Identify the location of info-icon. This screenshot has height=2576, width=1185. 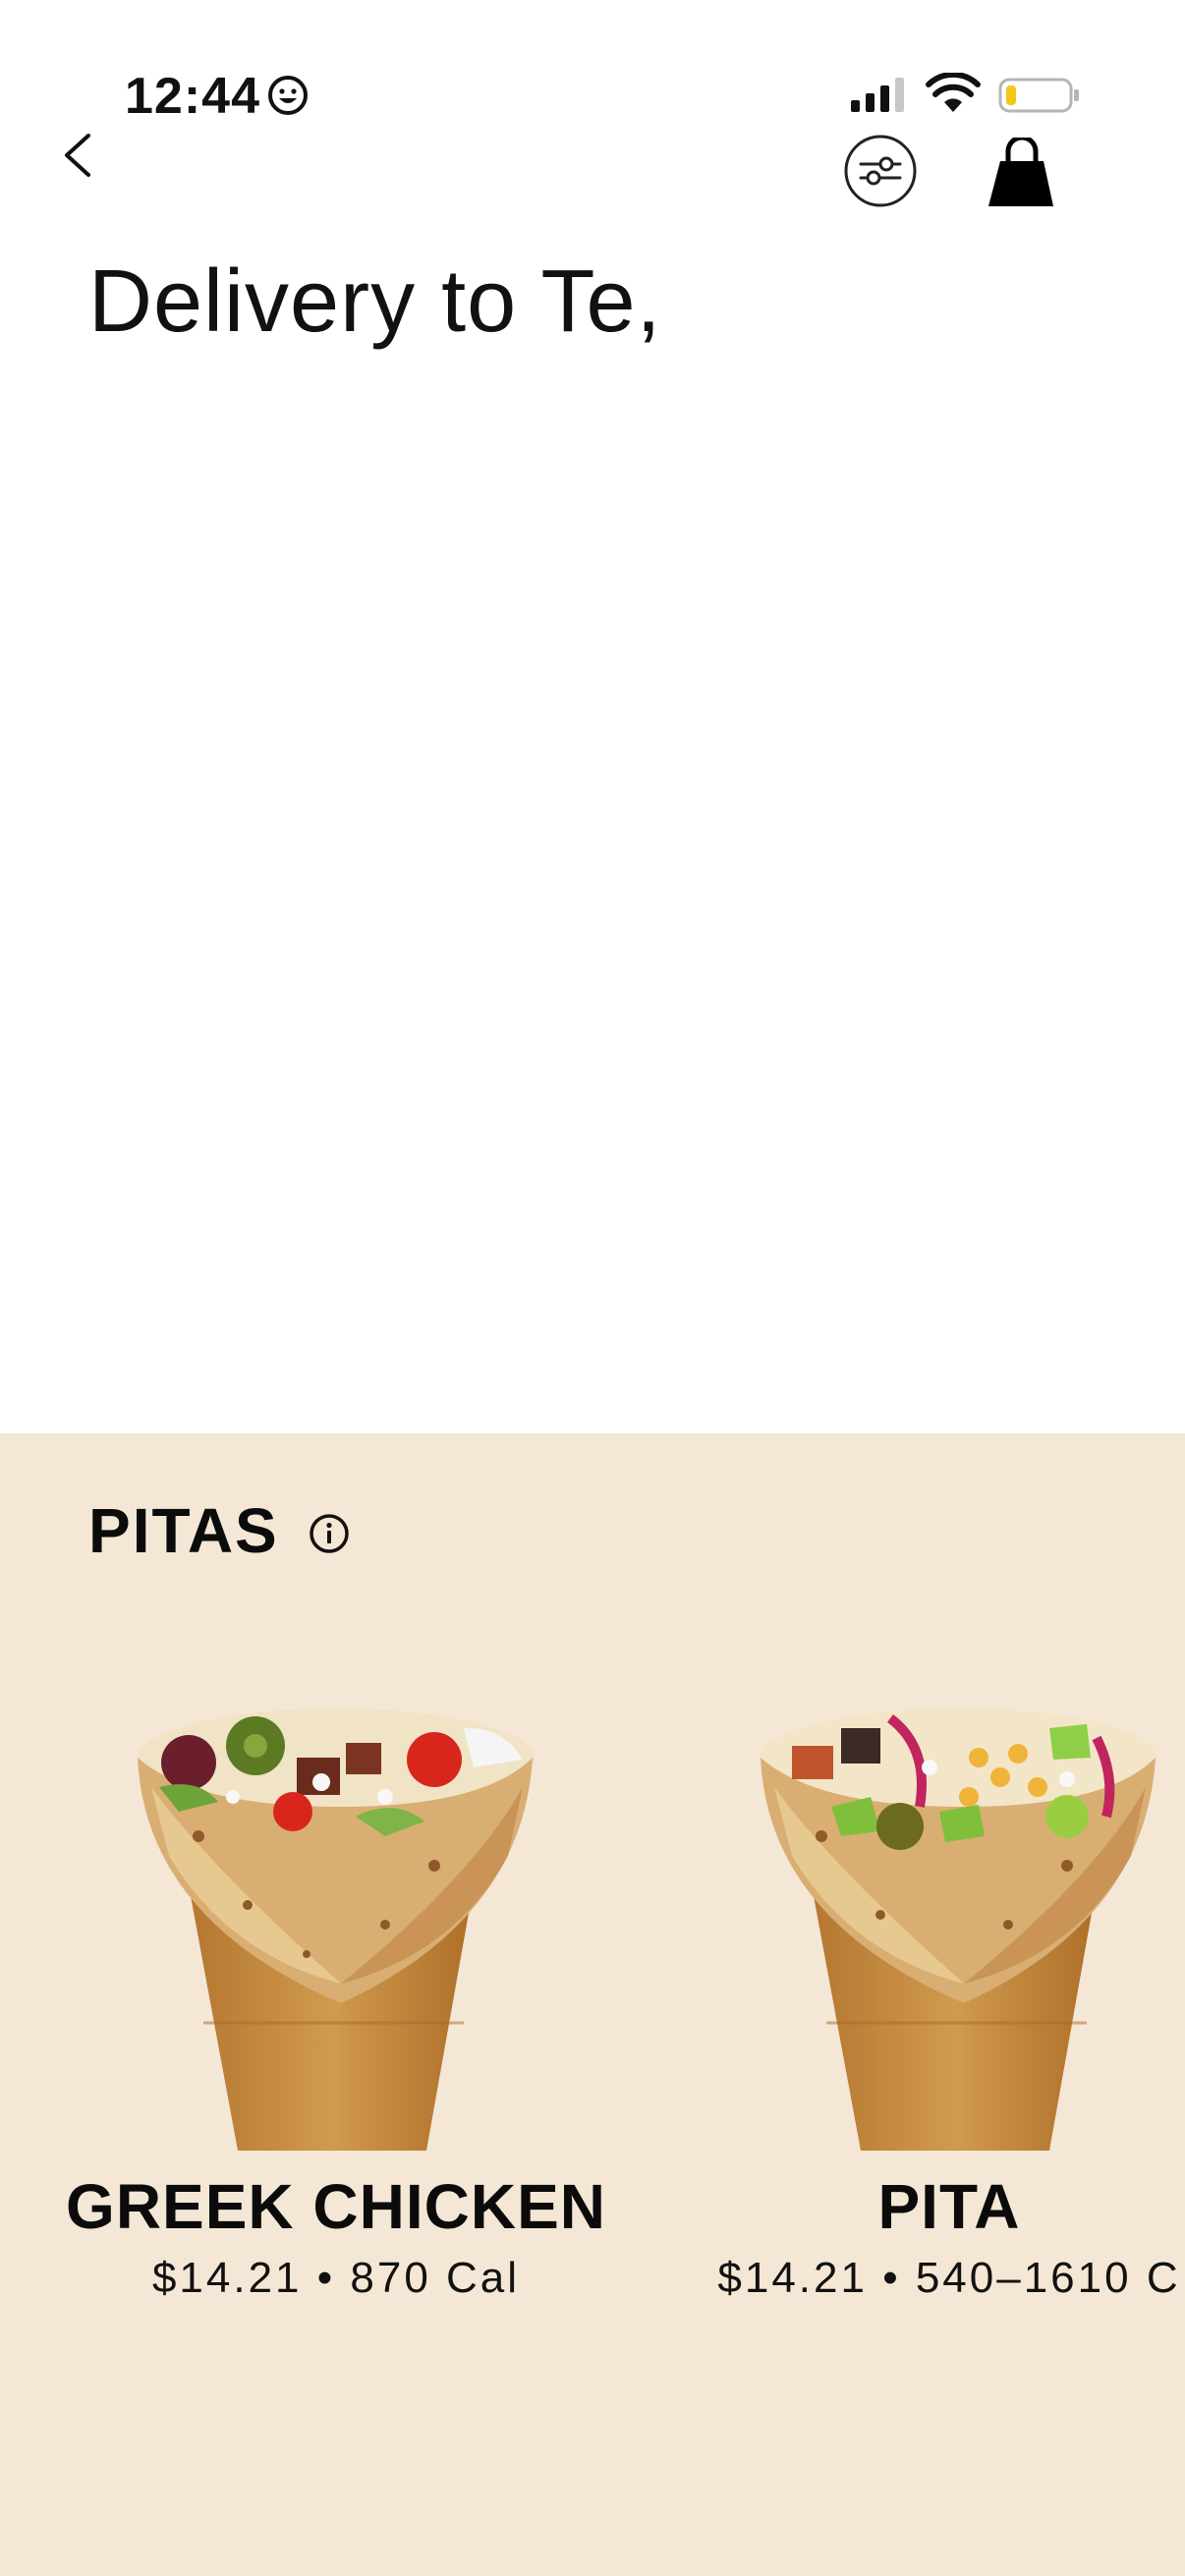
(329, 1533).